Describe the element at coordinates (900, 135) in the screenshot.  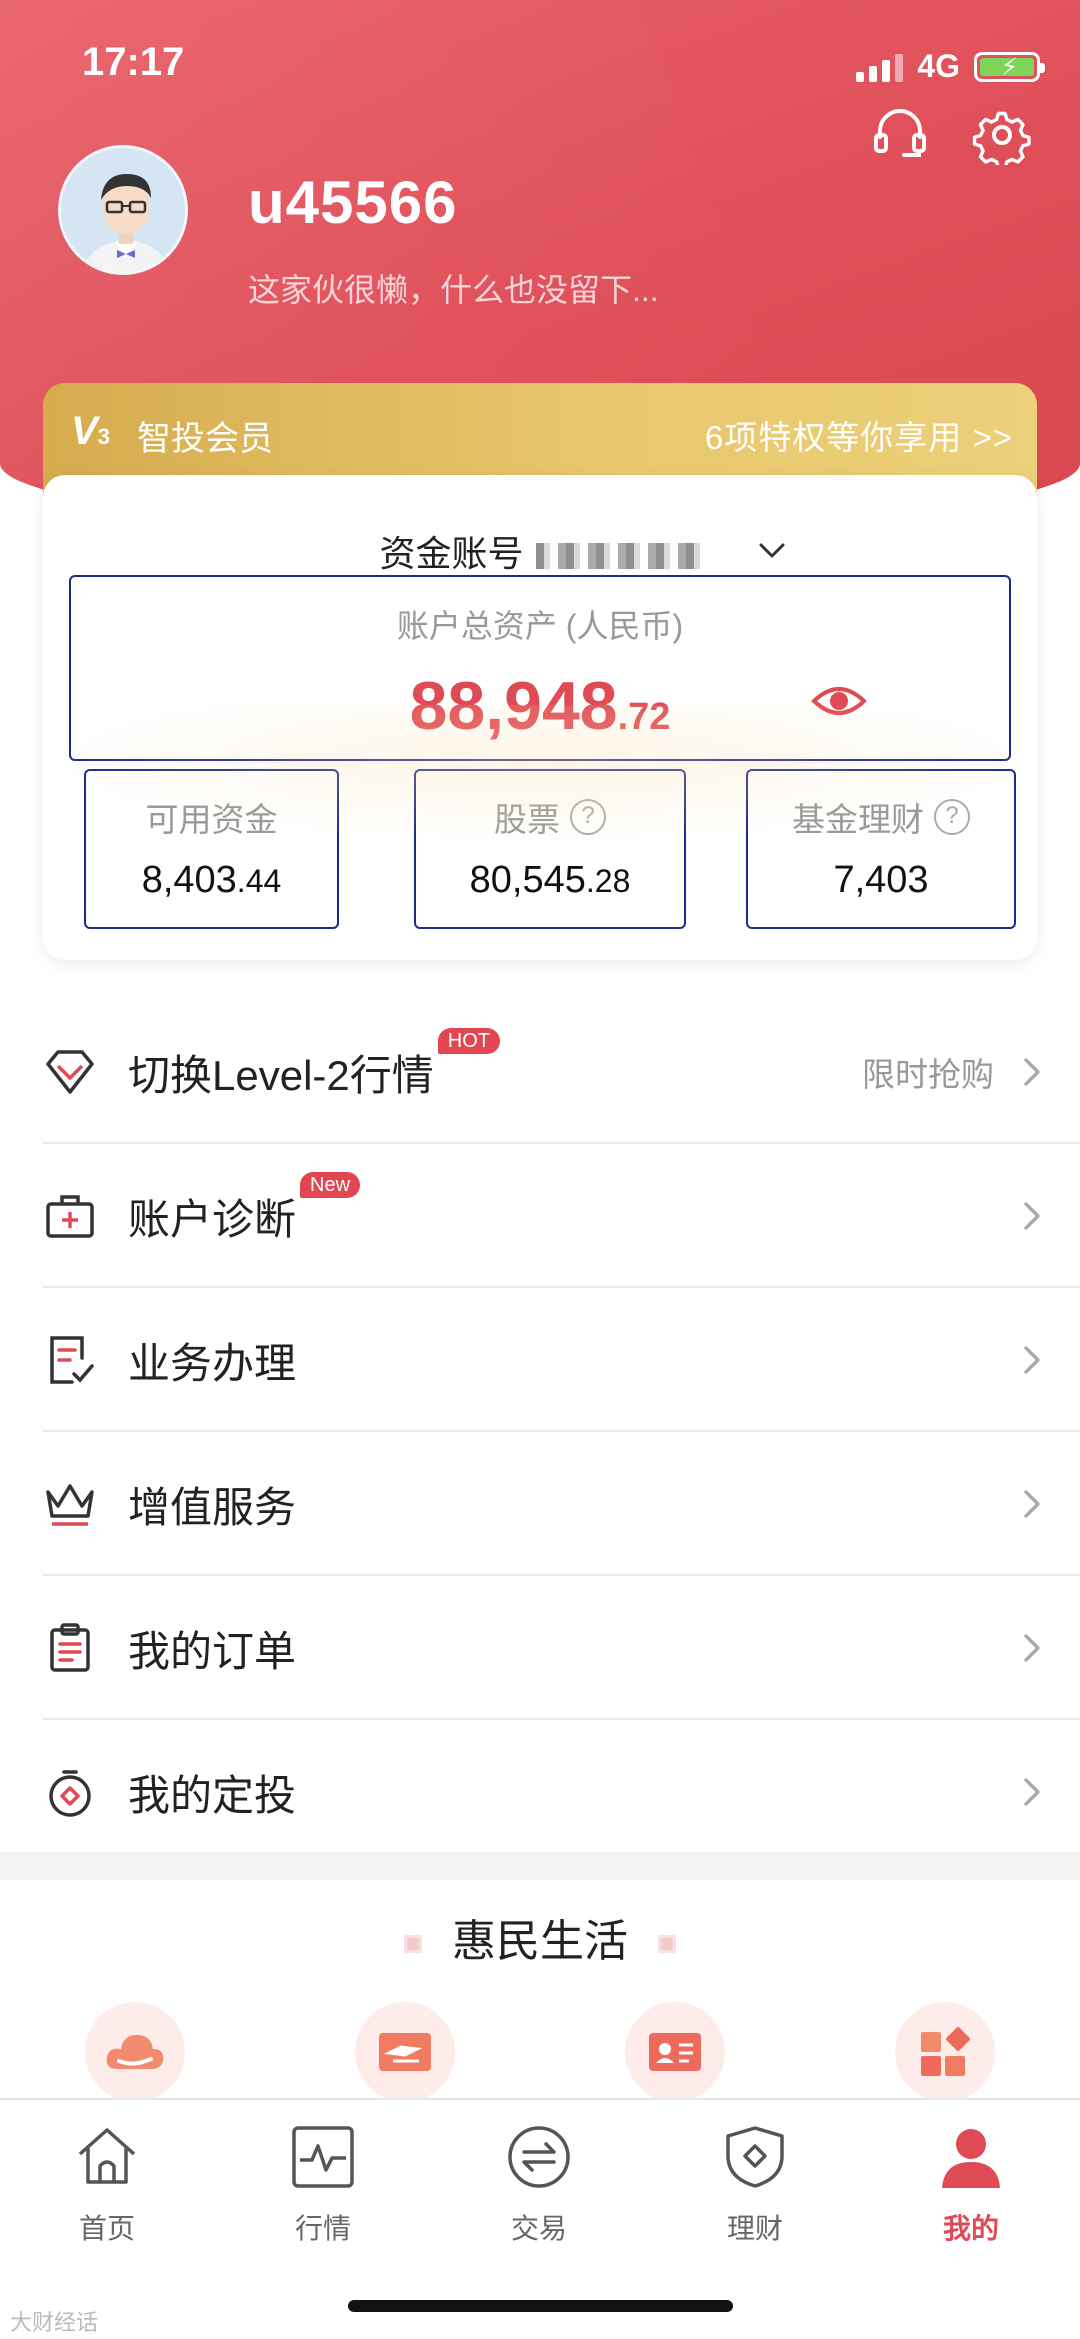
I see `customer-service-icon` at that location.